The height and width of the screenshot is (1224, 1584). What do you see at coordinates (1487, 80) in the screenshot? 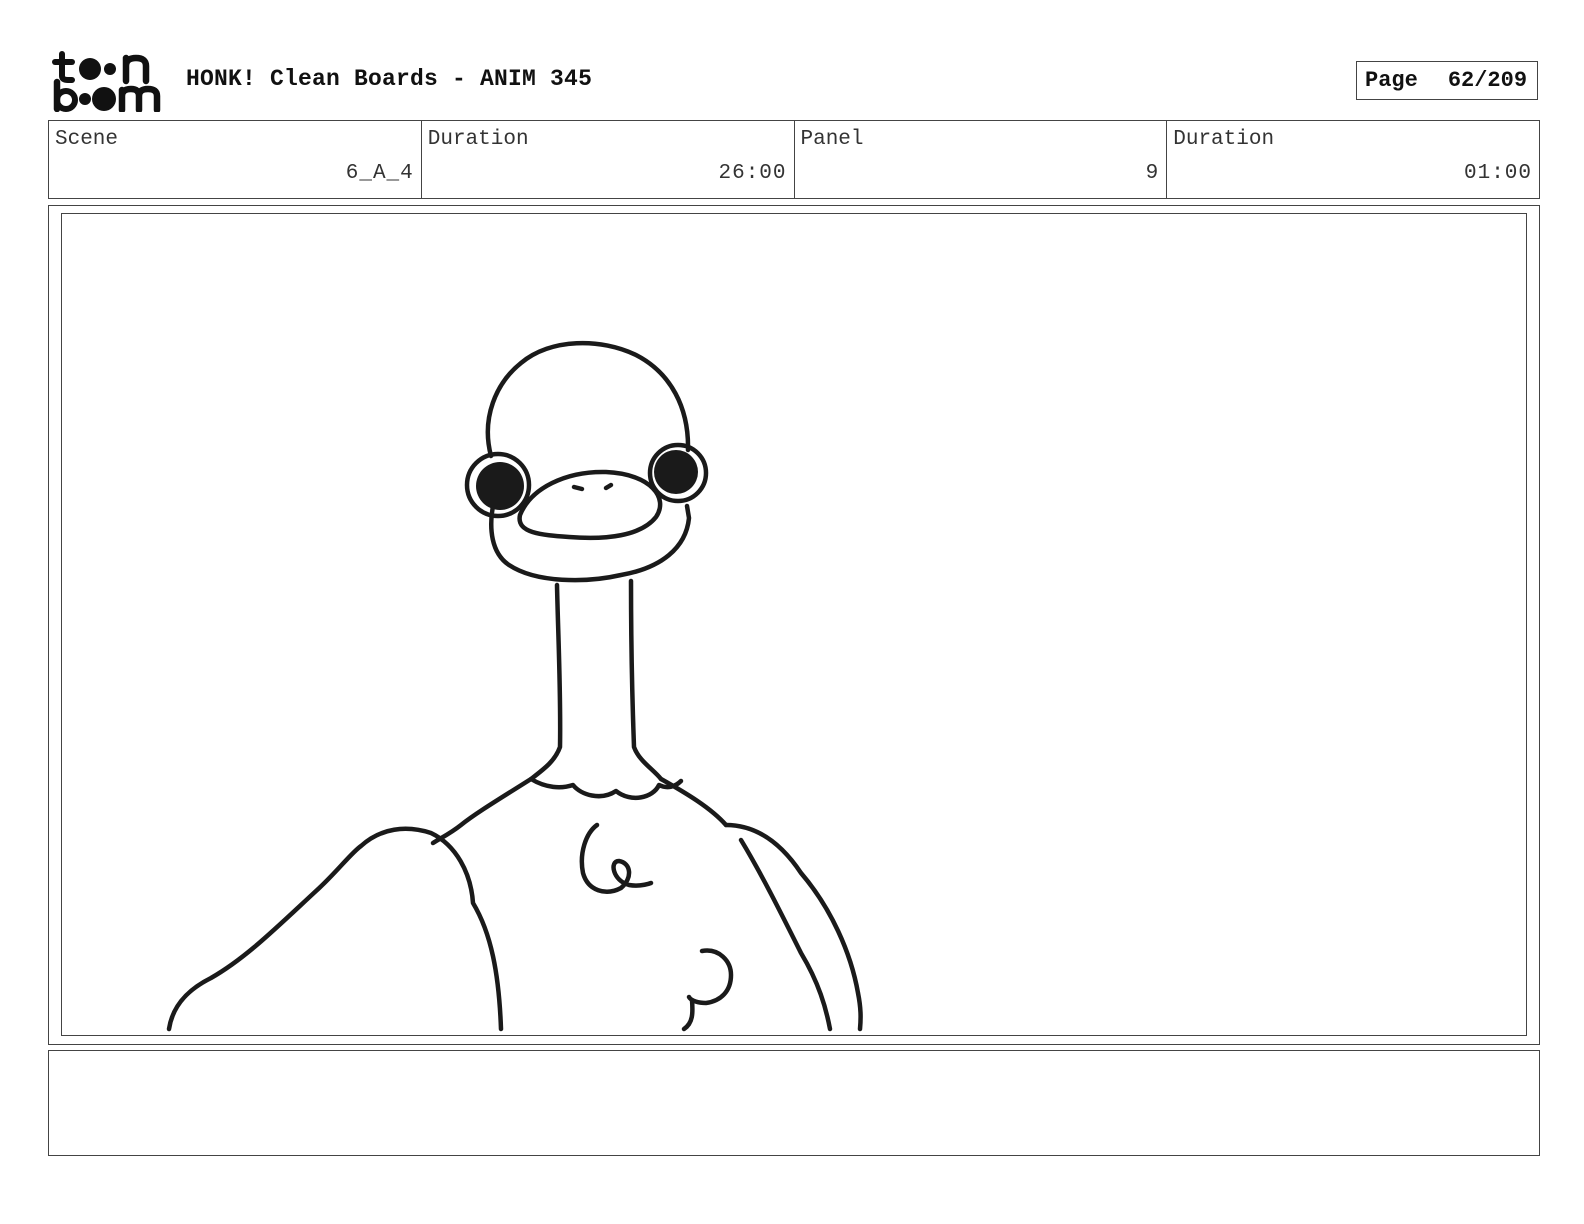
I see `page-value: 62/209` at bounding box center [1487, 80].